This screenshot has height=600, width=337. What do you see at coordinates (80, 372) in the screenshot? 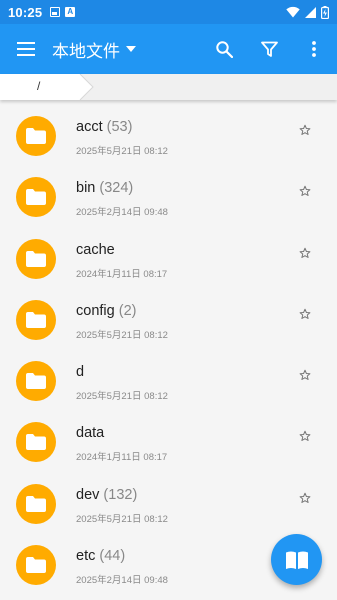
I see `file-name-label: d` at bounding box center [80, 372].